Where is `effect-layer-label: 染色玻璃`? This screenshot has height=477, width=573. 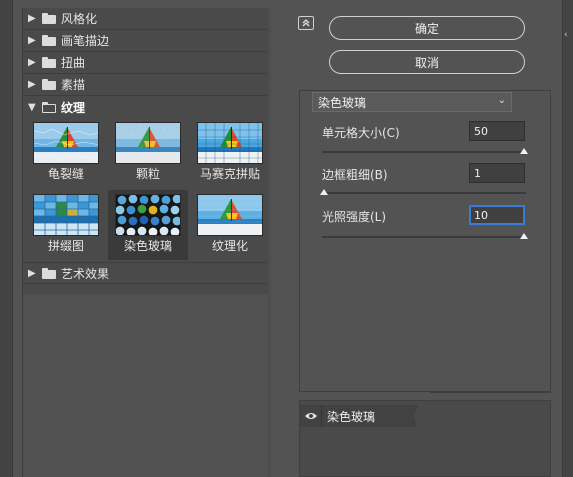 effect-layer-label: 染色玻璃 is located at coordinates (351, 416).